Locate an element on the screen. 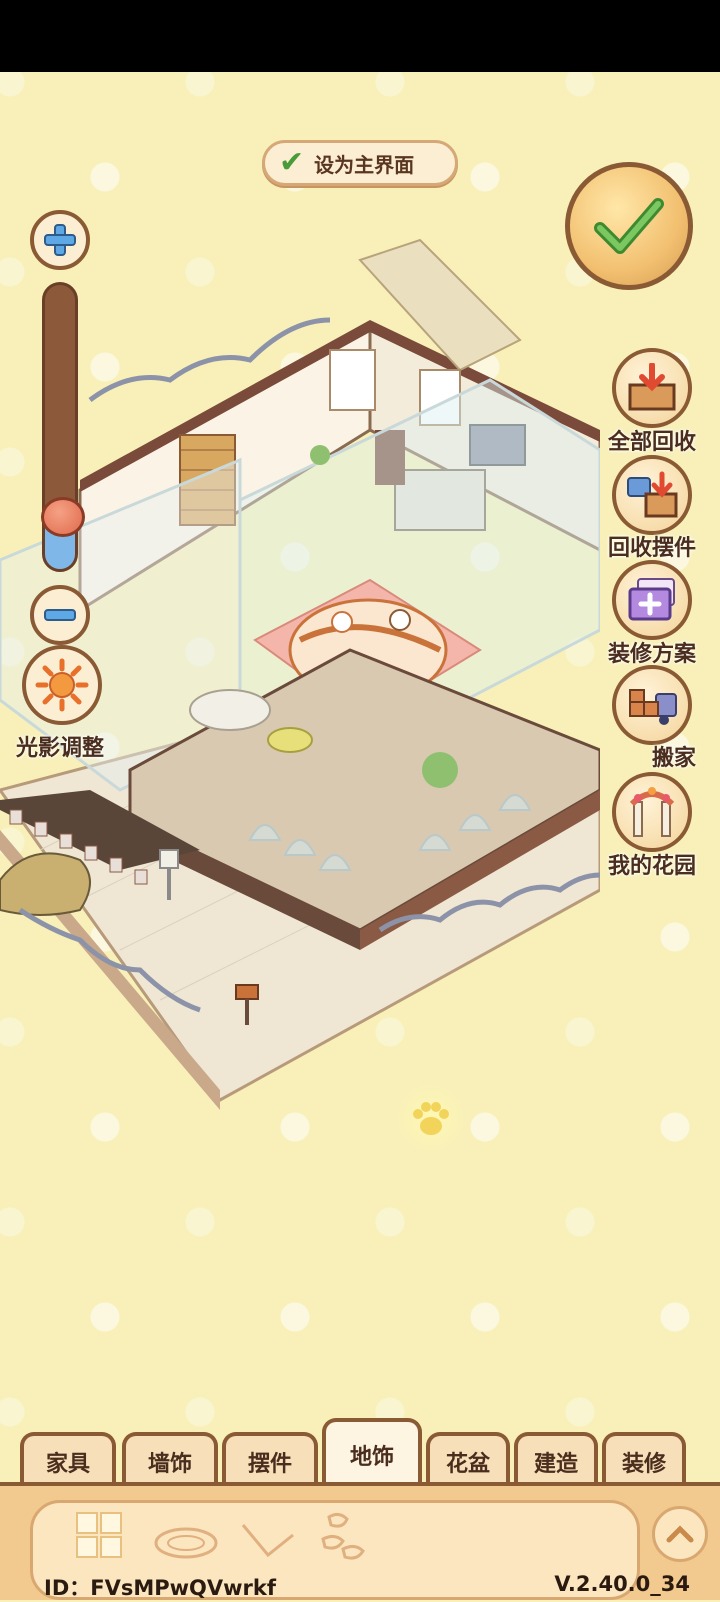 The width and height of the screenshot is (720, 1602). recycle-all-button is located at coordinates (652, 388).